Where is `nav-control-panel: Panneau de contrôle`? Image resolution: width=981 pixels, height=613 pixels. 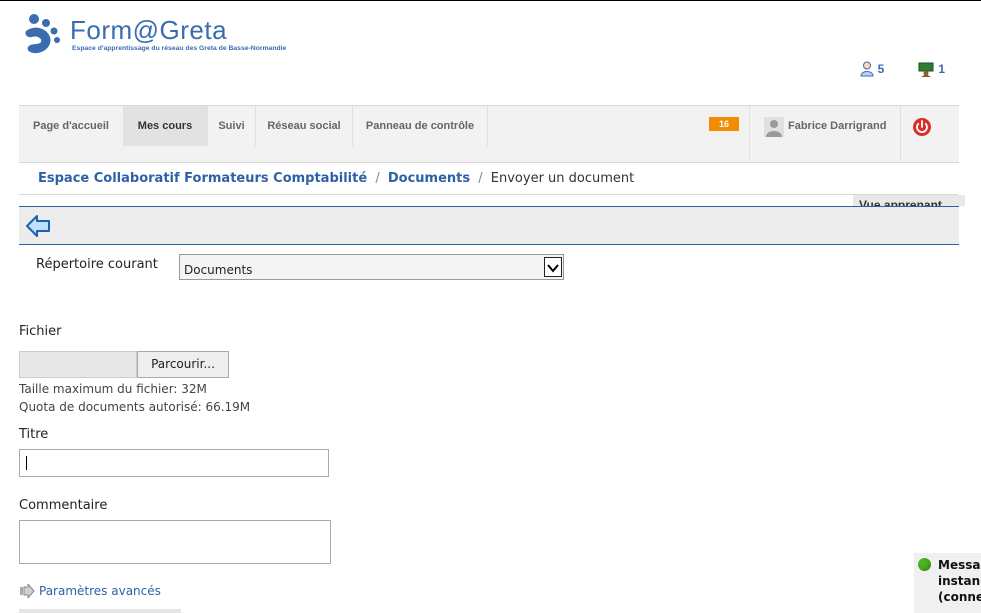 nav-control-panel: Panneau de contrôle is located at coordinates (420, 126).